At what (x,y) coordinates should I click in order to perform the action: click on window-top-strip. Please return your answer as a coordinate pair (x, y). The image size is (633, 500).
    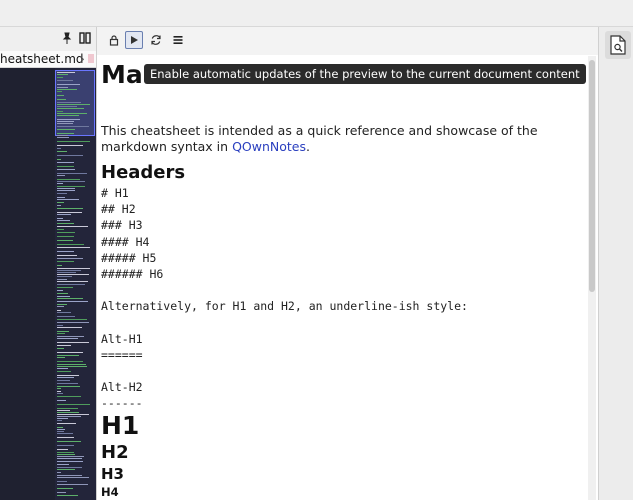
    Looking at the image, I should click on (316, 13).